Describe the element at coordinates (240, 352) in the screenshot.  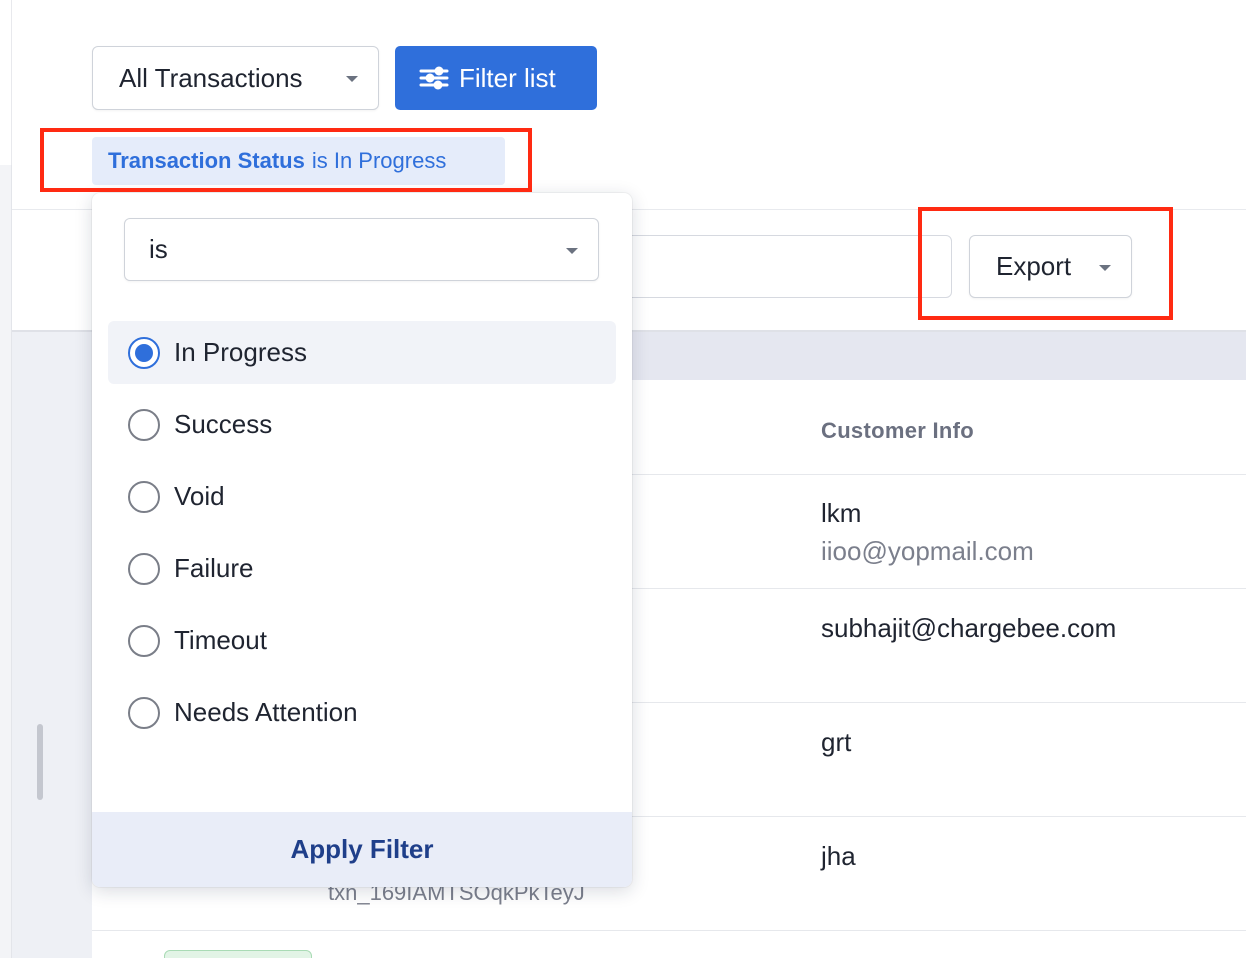
I see `option-label: In Progress` at that location.